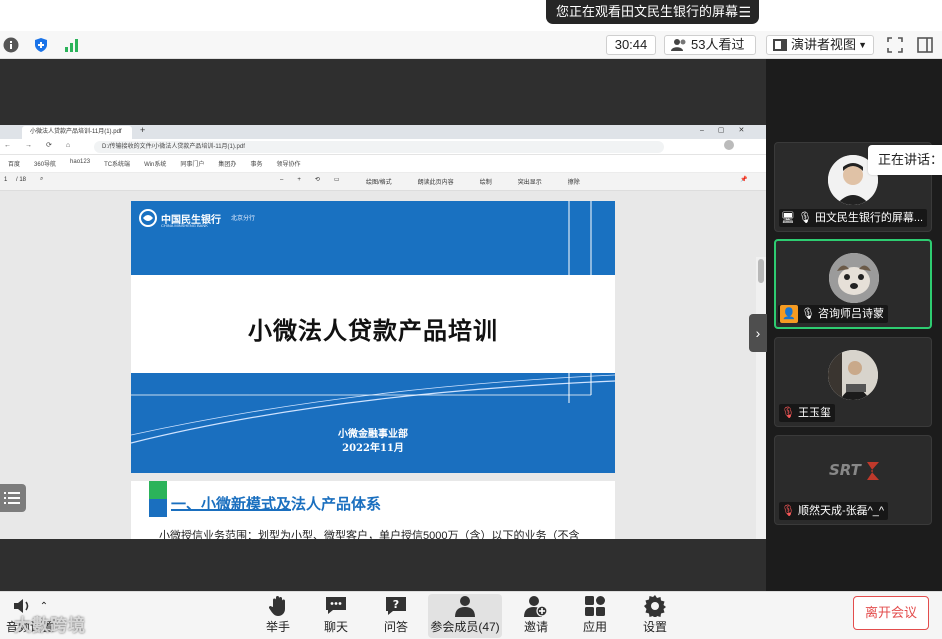  I want to click on add-user-icon, so click(536, 606).